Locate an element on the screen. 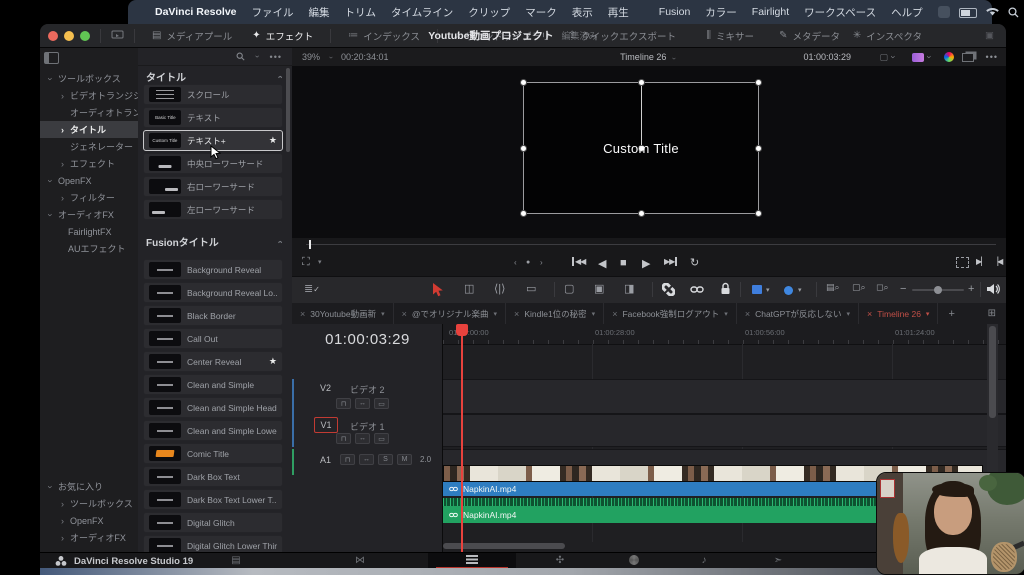 This screenshot has height=575, width=1024. color-page-icon is located at coordinates (634, 561).